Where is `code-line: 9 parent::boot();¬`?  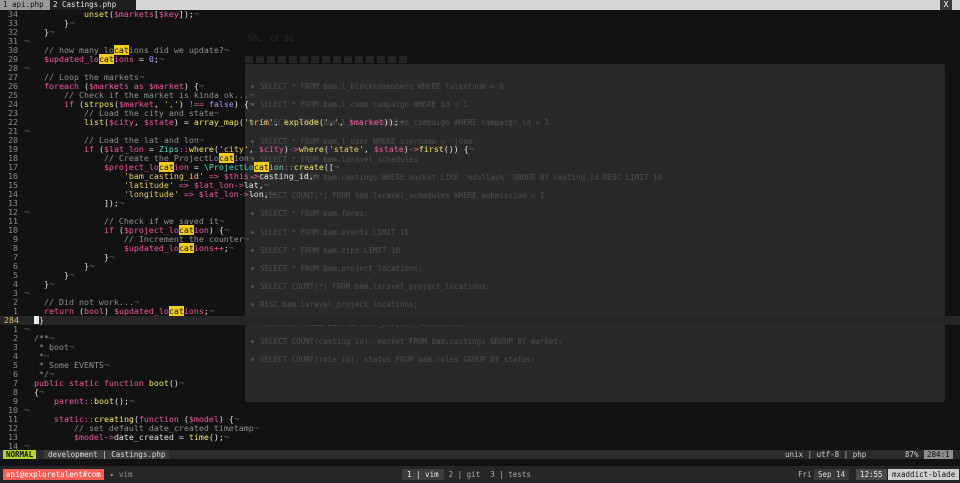 code-line: 9 parent::boot();¬ is located at coordinates (480, 401).